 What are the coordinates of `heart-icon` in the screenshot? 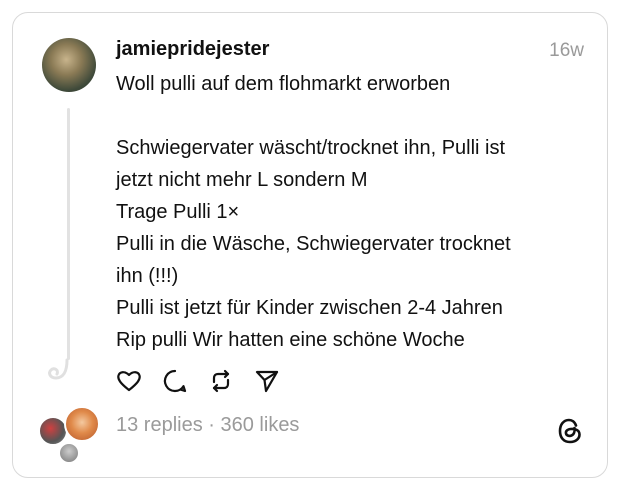 It's located at (129, 381).